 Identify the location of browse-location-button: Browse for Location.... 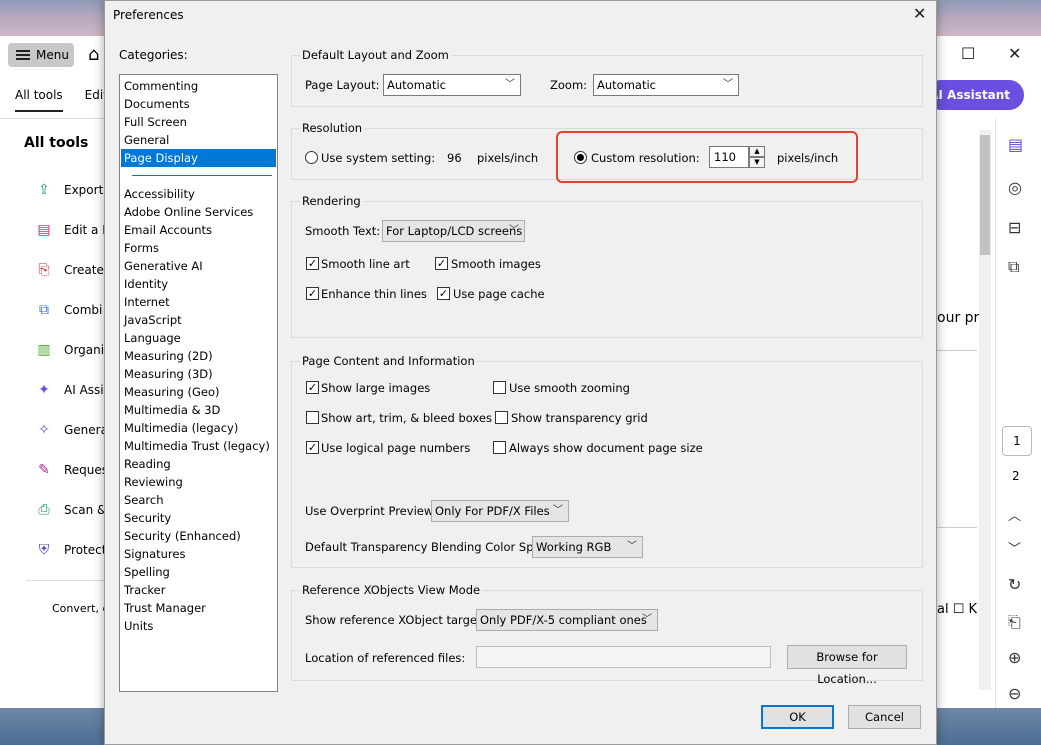
(847, 665).